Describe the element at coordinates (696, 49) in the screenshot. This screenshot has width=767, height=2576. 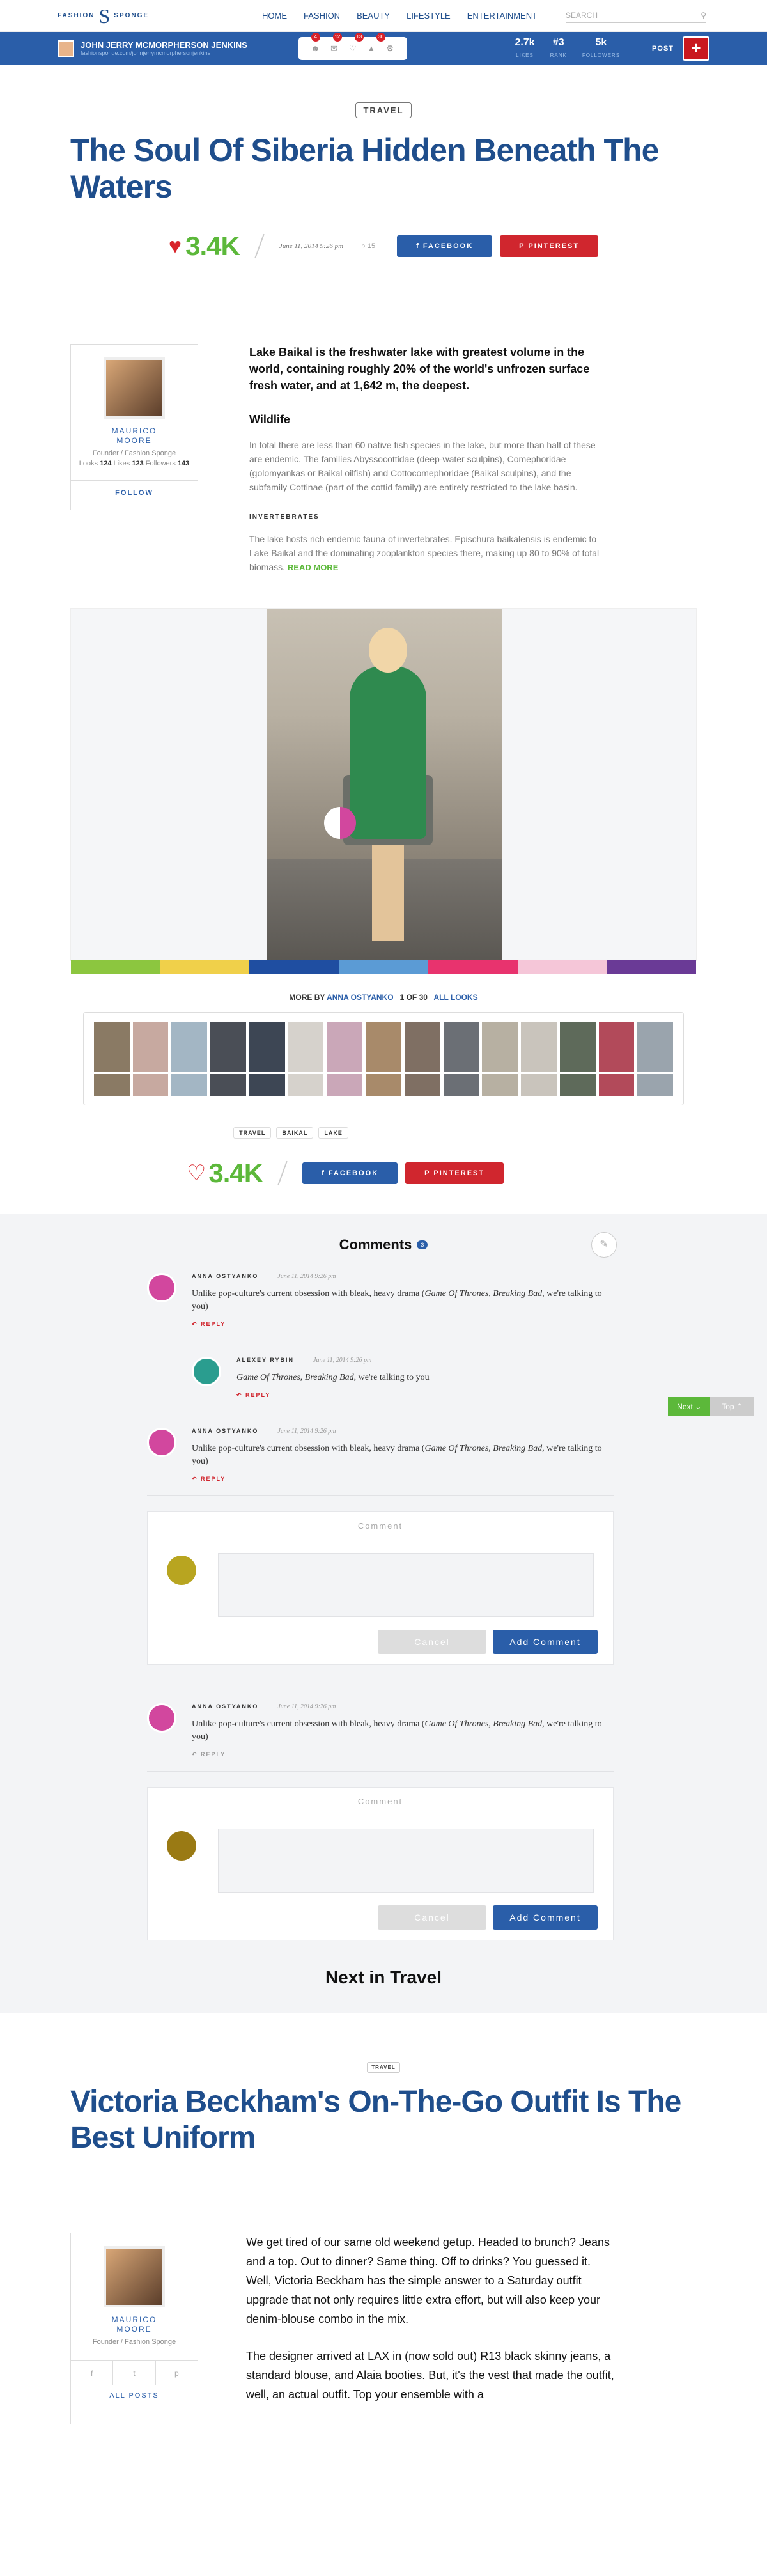
I see `add-post-button: +` at that location.